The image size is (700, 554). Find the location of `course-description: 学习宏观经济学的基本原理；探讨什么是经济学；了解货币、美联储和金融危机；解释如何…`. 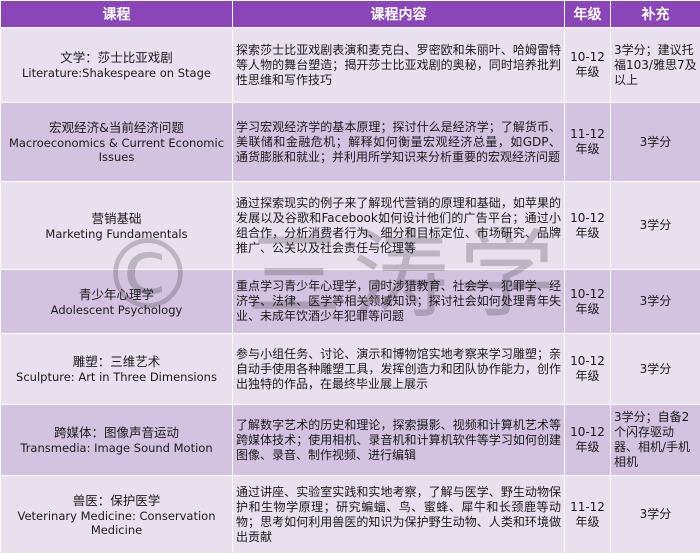

course-description: 学习宏观经济学的基本原理；探讨什么是经济学；了解货币、美联储和金融危机；解释如何… is located at coordinates (399, 142).